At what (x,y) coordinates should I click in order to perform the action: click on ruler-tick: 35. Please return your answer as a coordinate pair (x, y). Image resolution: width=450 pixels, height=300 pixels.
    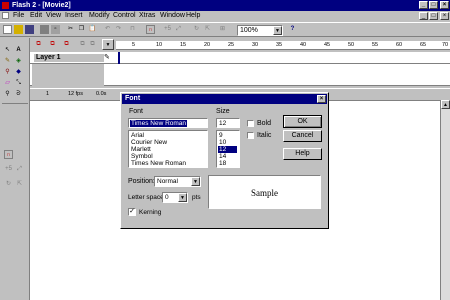
    Looking at the image, I should click on (279, 45).